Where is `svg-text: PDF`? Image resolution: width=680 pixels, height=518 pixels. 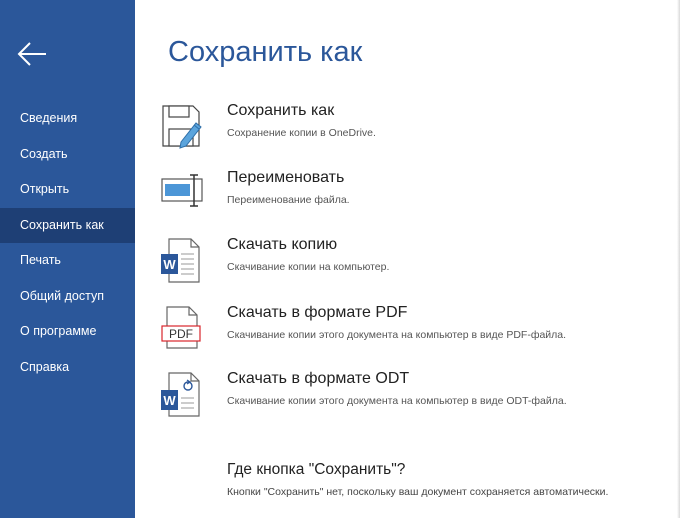 svg-text: PDF is located at coordinates (181, 334).